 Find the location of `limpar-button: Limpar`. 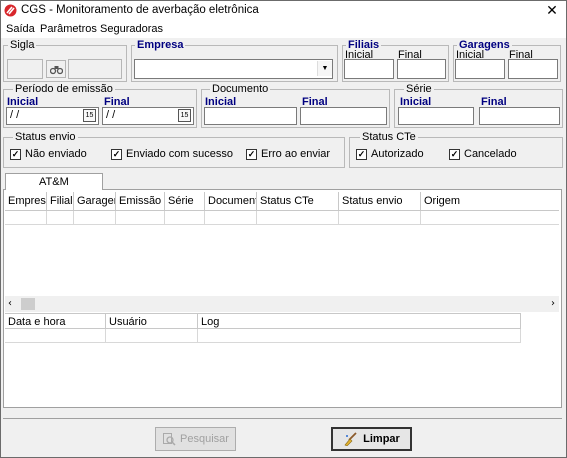

limpar-button: Limpar is located at coordinates (371, 439).